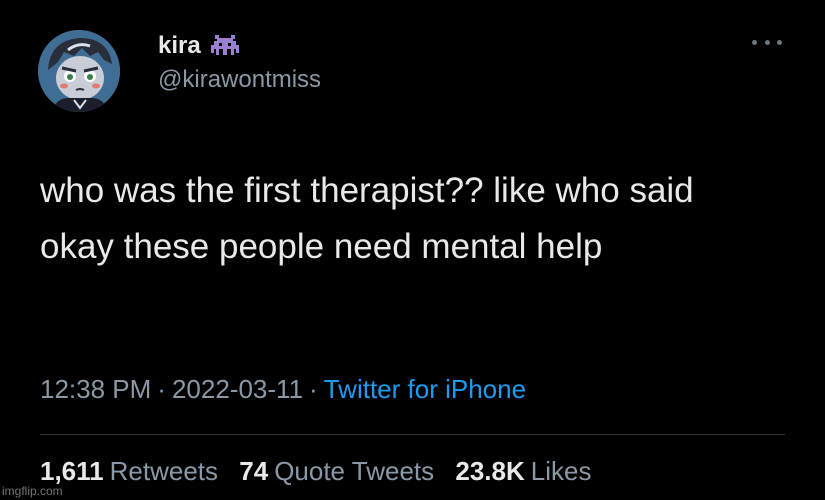 This screenshot has height=500, width=825. Describe the element at coordinates (72, 471) in the screenshot. I see `retweets-count: 1,611` at that location.